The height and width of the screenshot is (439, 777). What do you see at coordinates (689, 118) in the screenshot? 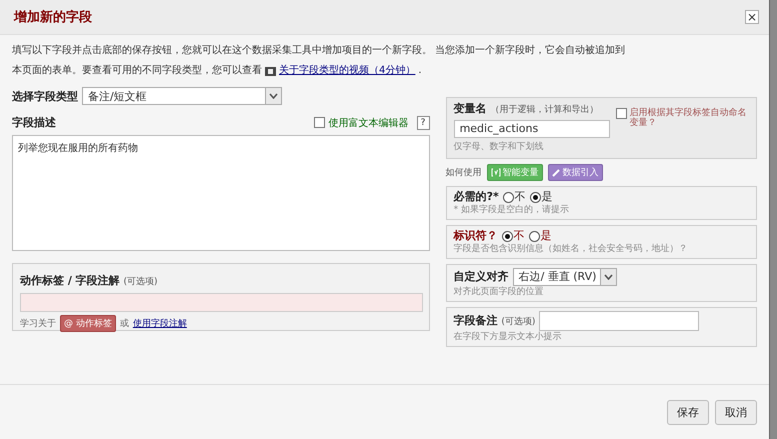
I see `auto-name-label: 启用根据其字段标签自动命名变量？` at bounding box center [689, 118].